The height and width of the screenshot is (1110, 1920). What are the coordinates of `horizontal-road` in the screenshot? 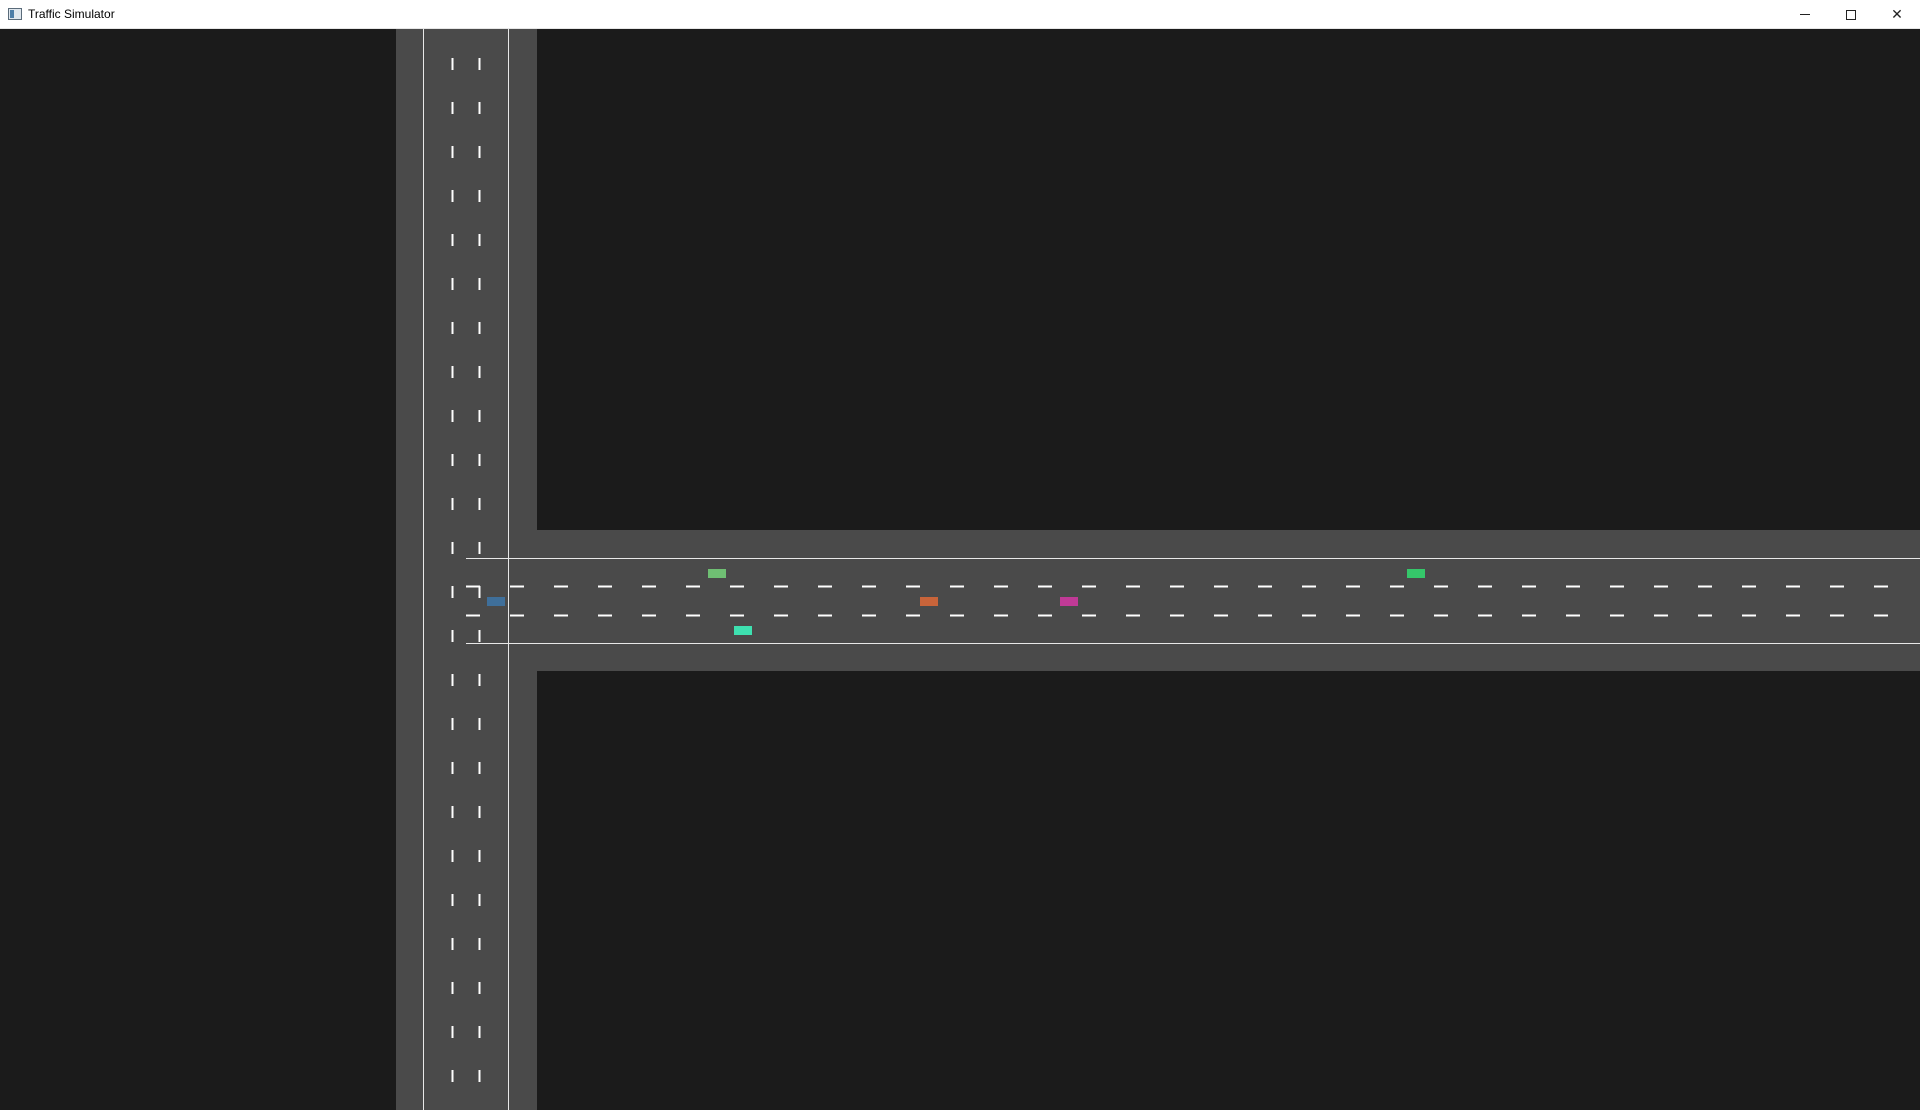 It's located at (1158, 600).